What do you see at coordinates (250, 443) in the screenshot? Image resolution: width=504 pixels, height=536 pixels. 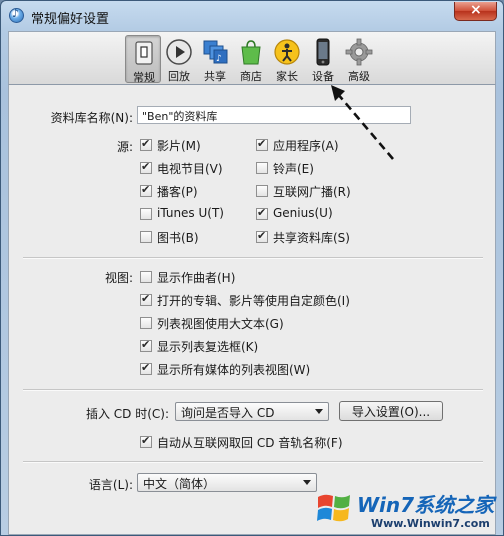 I see `auto-fetch-label: 自动从互联网取回 CD 音轨名称(F)` at bounding box center [250, 443].